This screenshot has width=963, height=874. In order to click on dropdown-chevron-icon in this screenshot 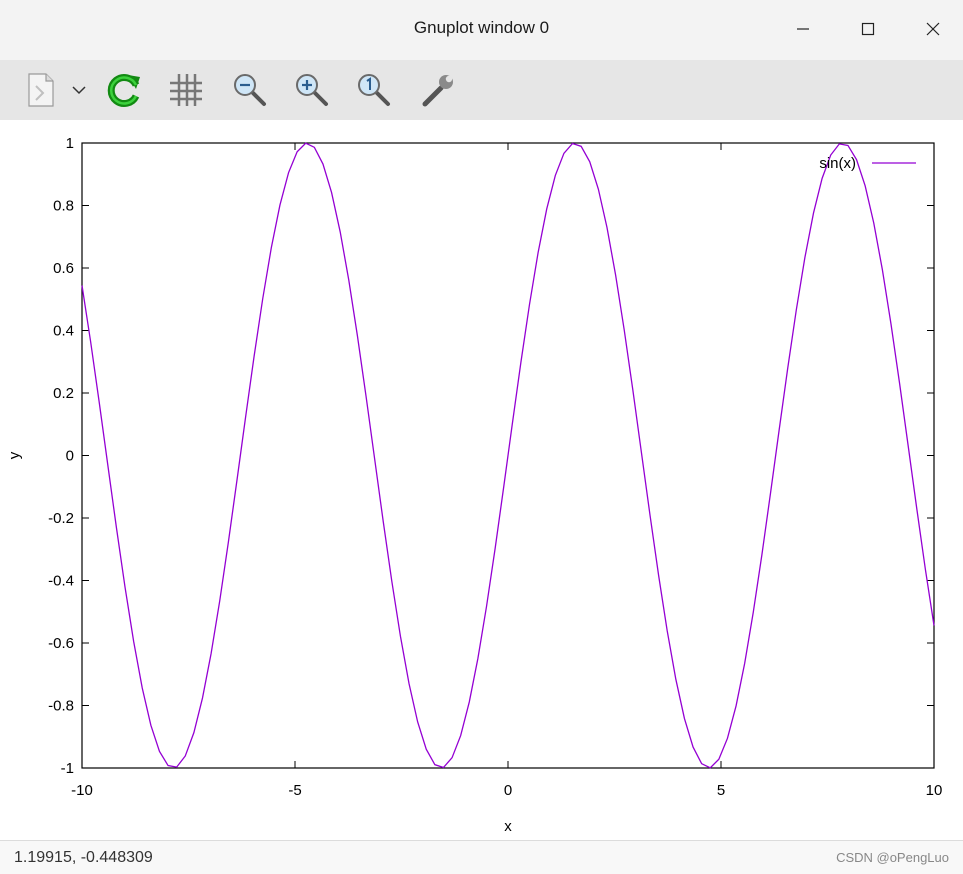, I will do `click(79, 90)`.